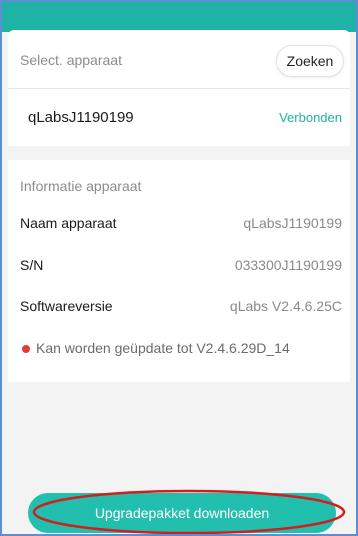 This screenshot has height=536, width=358. Describe the element at coordinates (66, 306) in the screenshot. I see `info-key: Softwareversie` at that location.